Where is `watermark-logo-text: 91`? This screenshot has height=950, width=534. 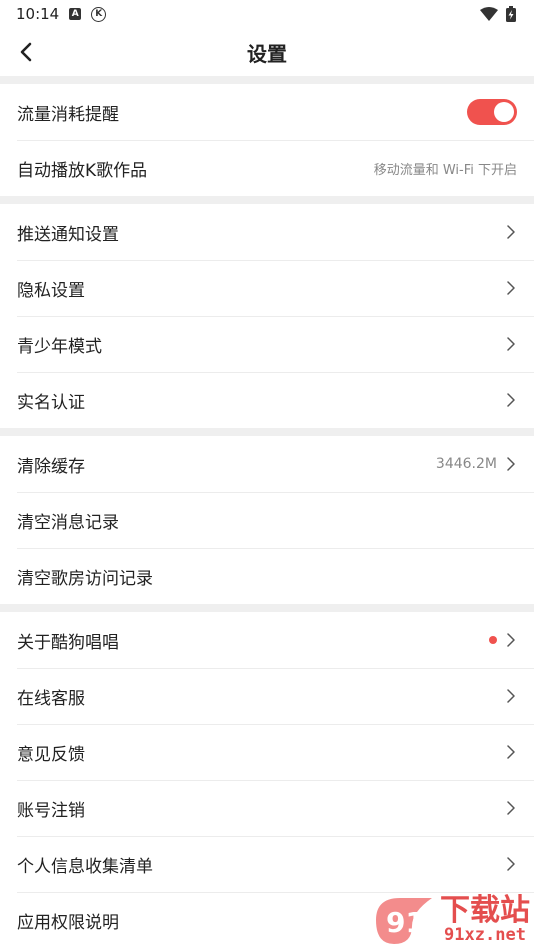
watermark-logo-text: 91 is located at coordinates (405, 922).